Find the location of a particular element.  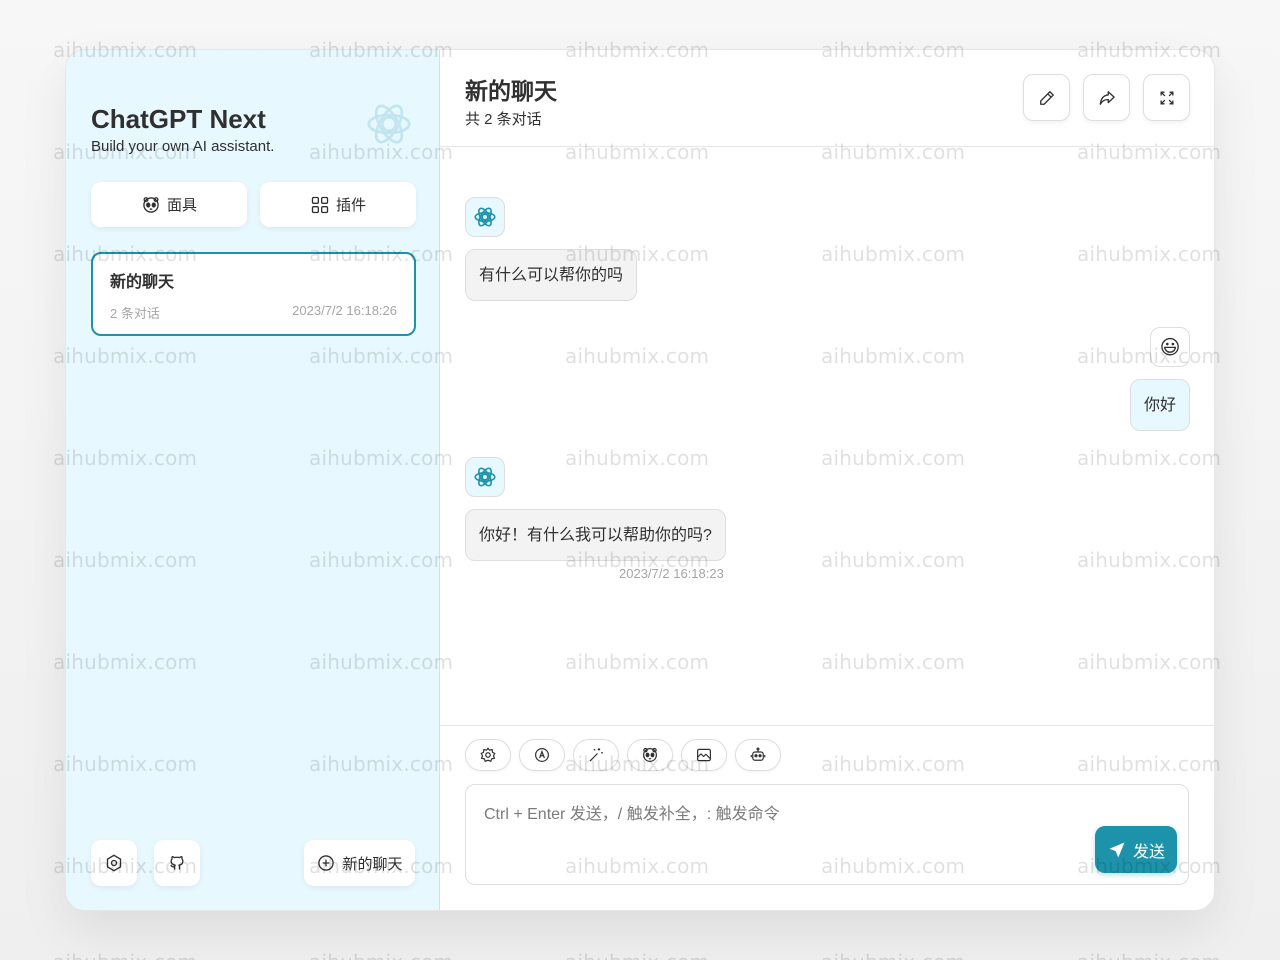

theme-auto-icon is located at coordinates (542, 755).